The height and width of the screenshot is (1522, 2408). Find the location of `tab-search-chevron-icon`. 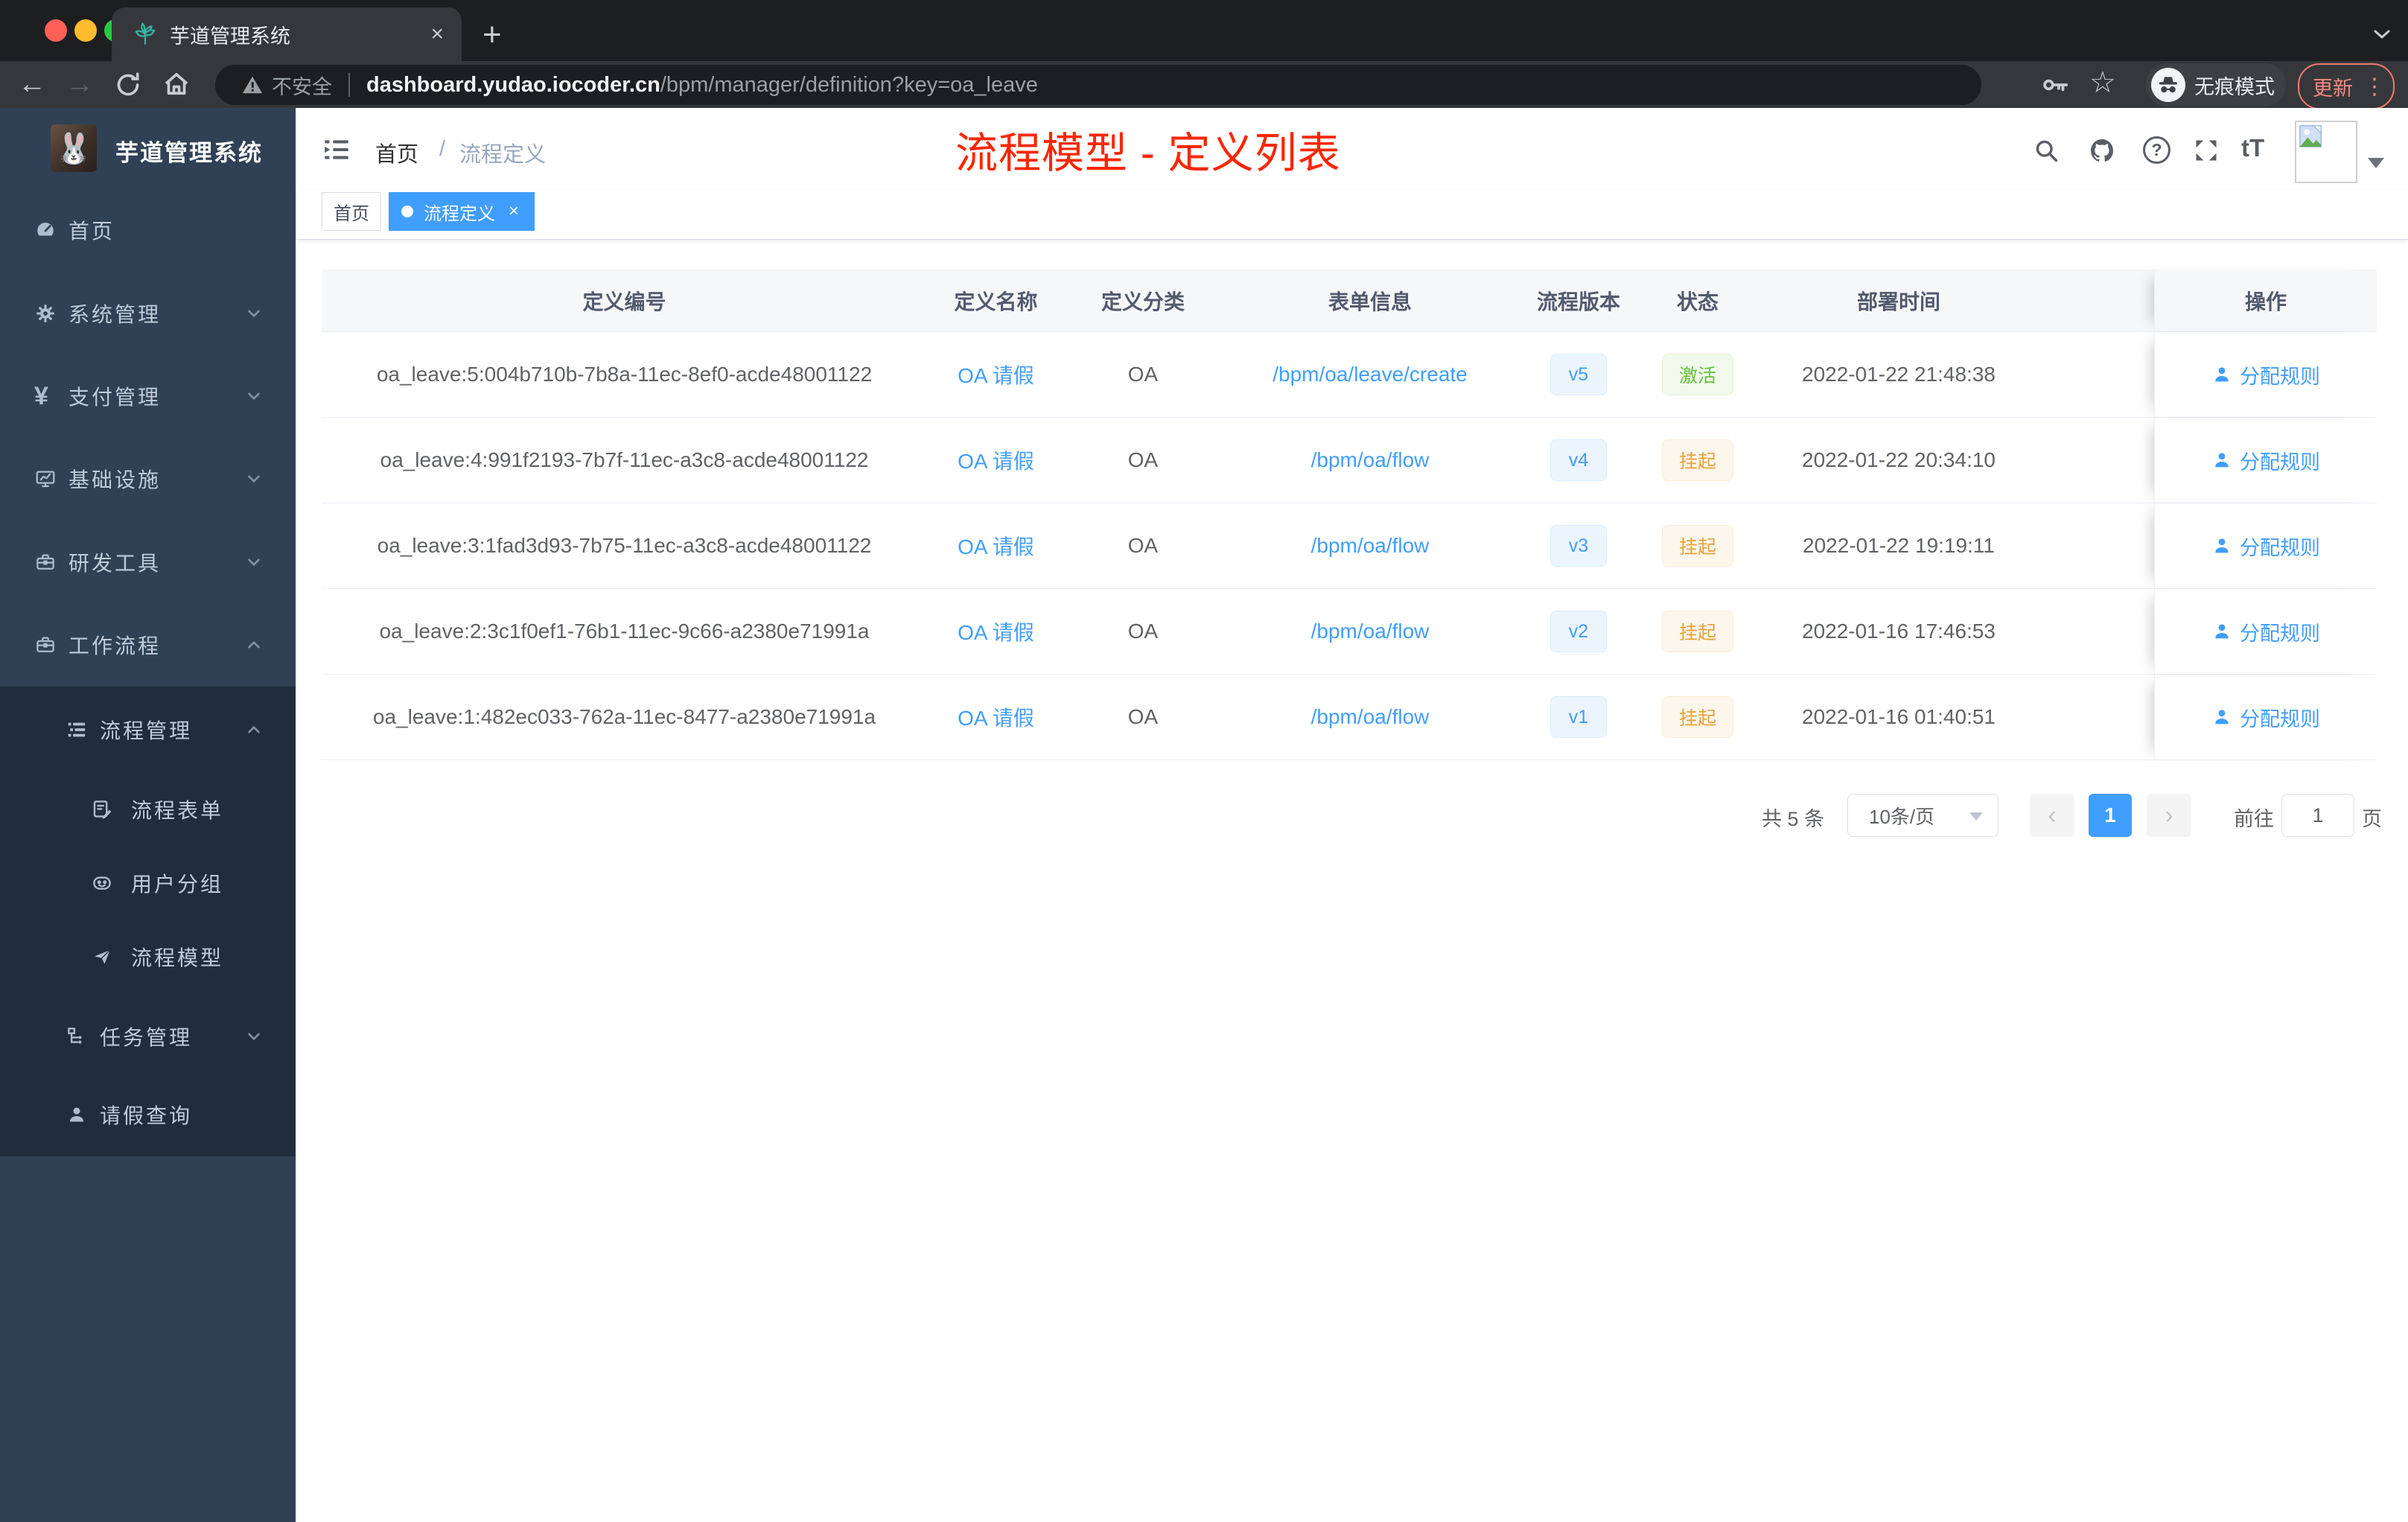

tab-search-chevron-icon is located at coordinates (2382, 34).